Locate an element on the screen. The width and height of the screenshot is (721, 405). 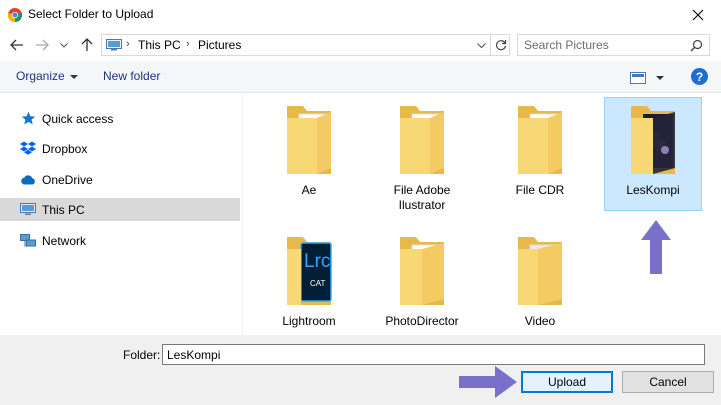
annotation-arrow-right-icon is located at coordinates (488, 382).